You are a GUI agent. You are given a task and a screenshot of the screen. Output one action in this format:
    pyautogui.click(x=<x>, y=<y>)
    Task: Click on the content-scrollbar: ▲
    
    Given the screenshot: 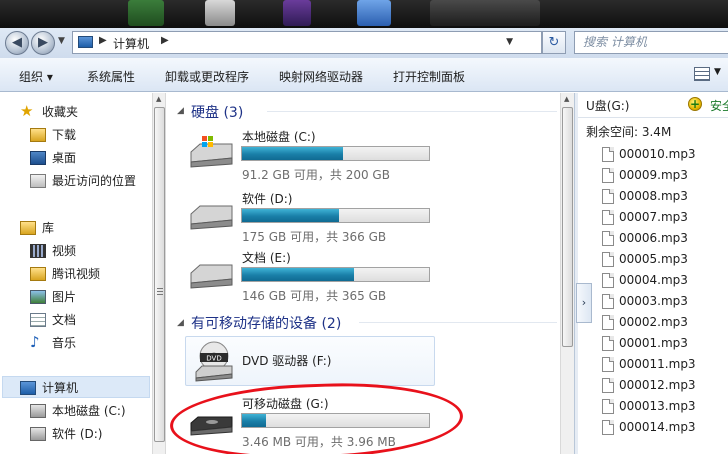 What is the action you would take?
    pyautogui.click(x=567, y=273)
    